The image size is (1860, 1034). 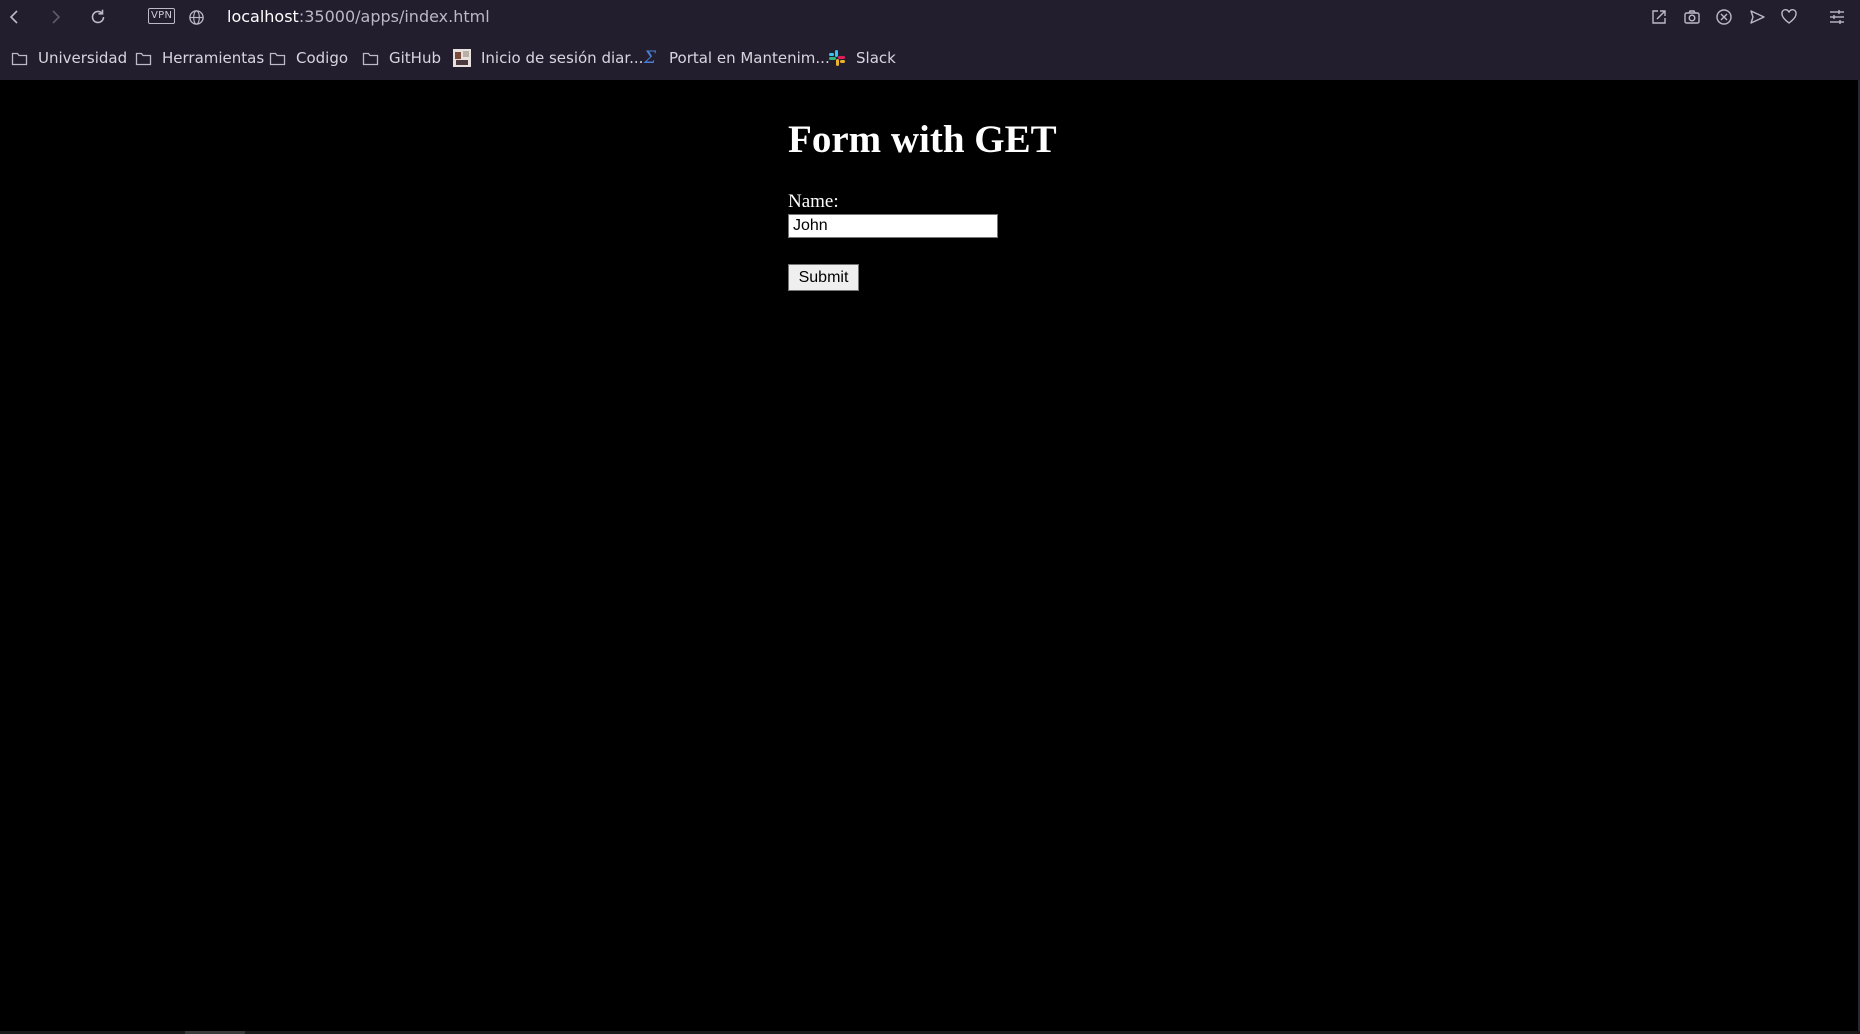 I want to click on bookmark-slack: Slack, so click(x=861, y=58).